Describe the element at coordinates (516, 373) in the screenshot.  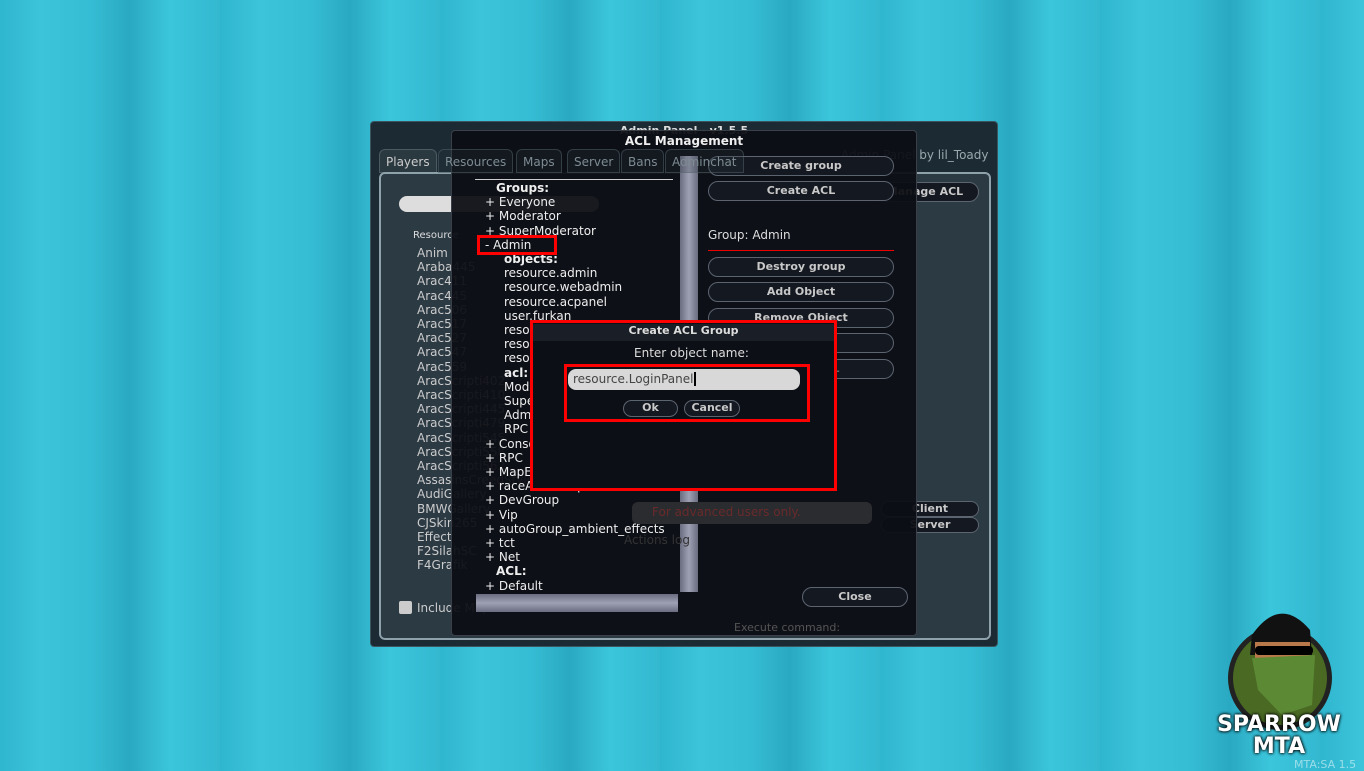
I see `acl-tree-item: acl:` at that location.